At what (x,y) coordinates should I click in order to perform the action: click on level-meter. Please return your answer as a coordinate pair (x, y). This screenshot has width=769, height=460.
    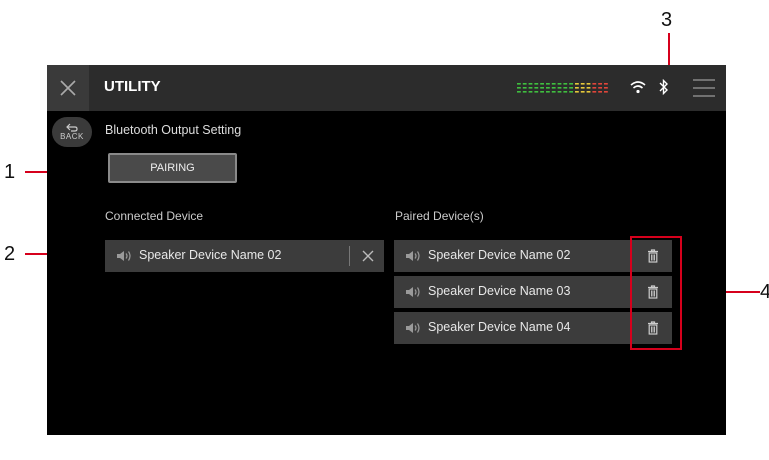
    Looking at the image, I should click on (562, 88).